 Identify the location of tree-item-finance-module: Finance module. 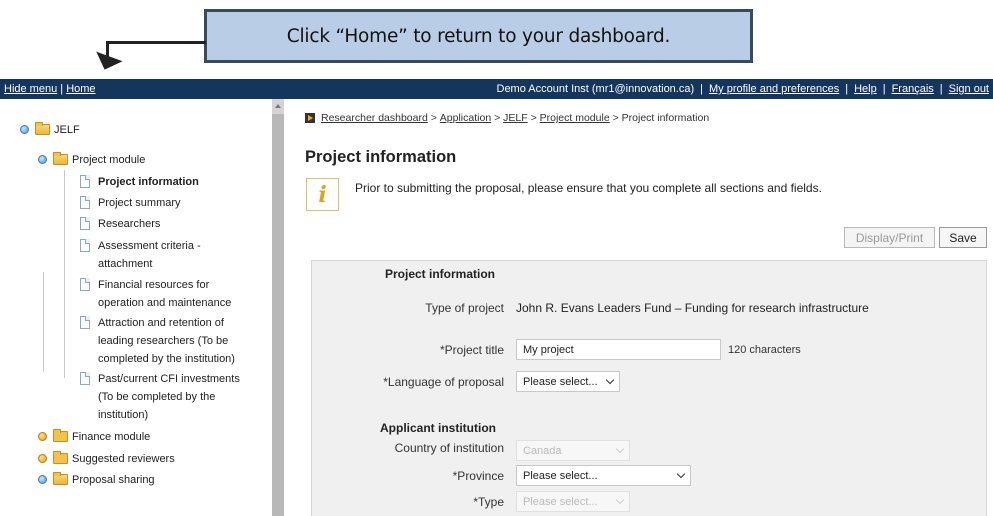
(94, 437).